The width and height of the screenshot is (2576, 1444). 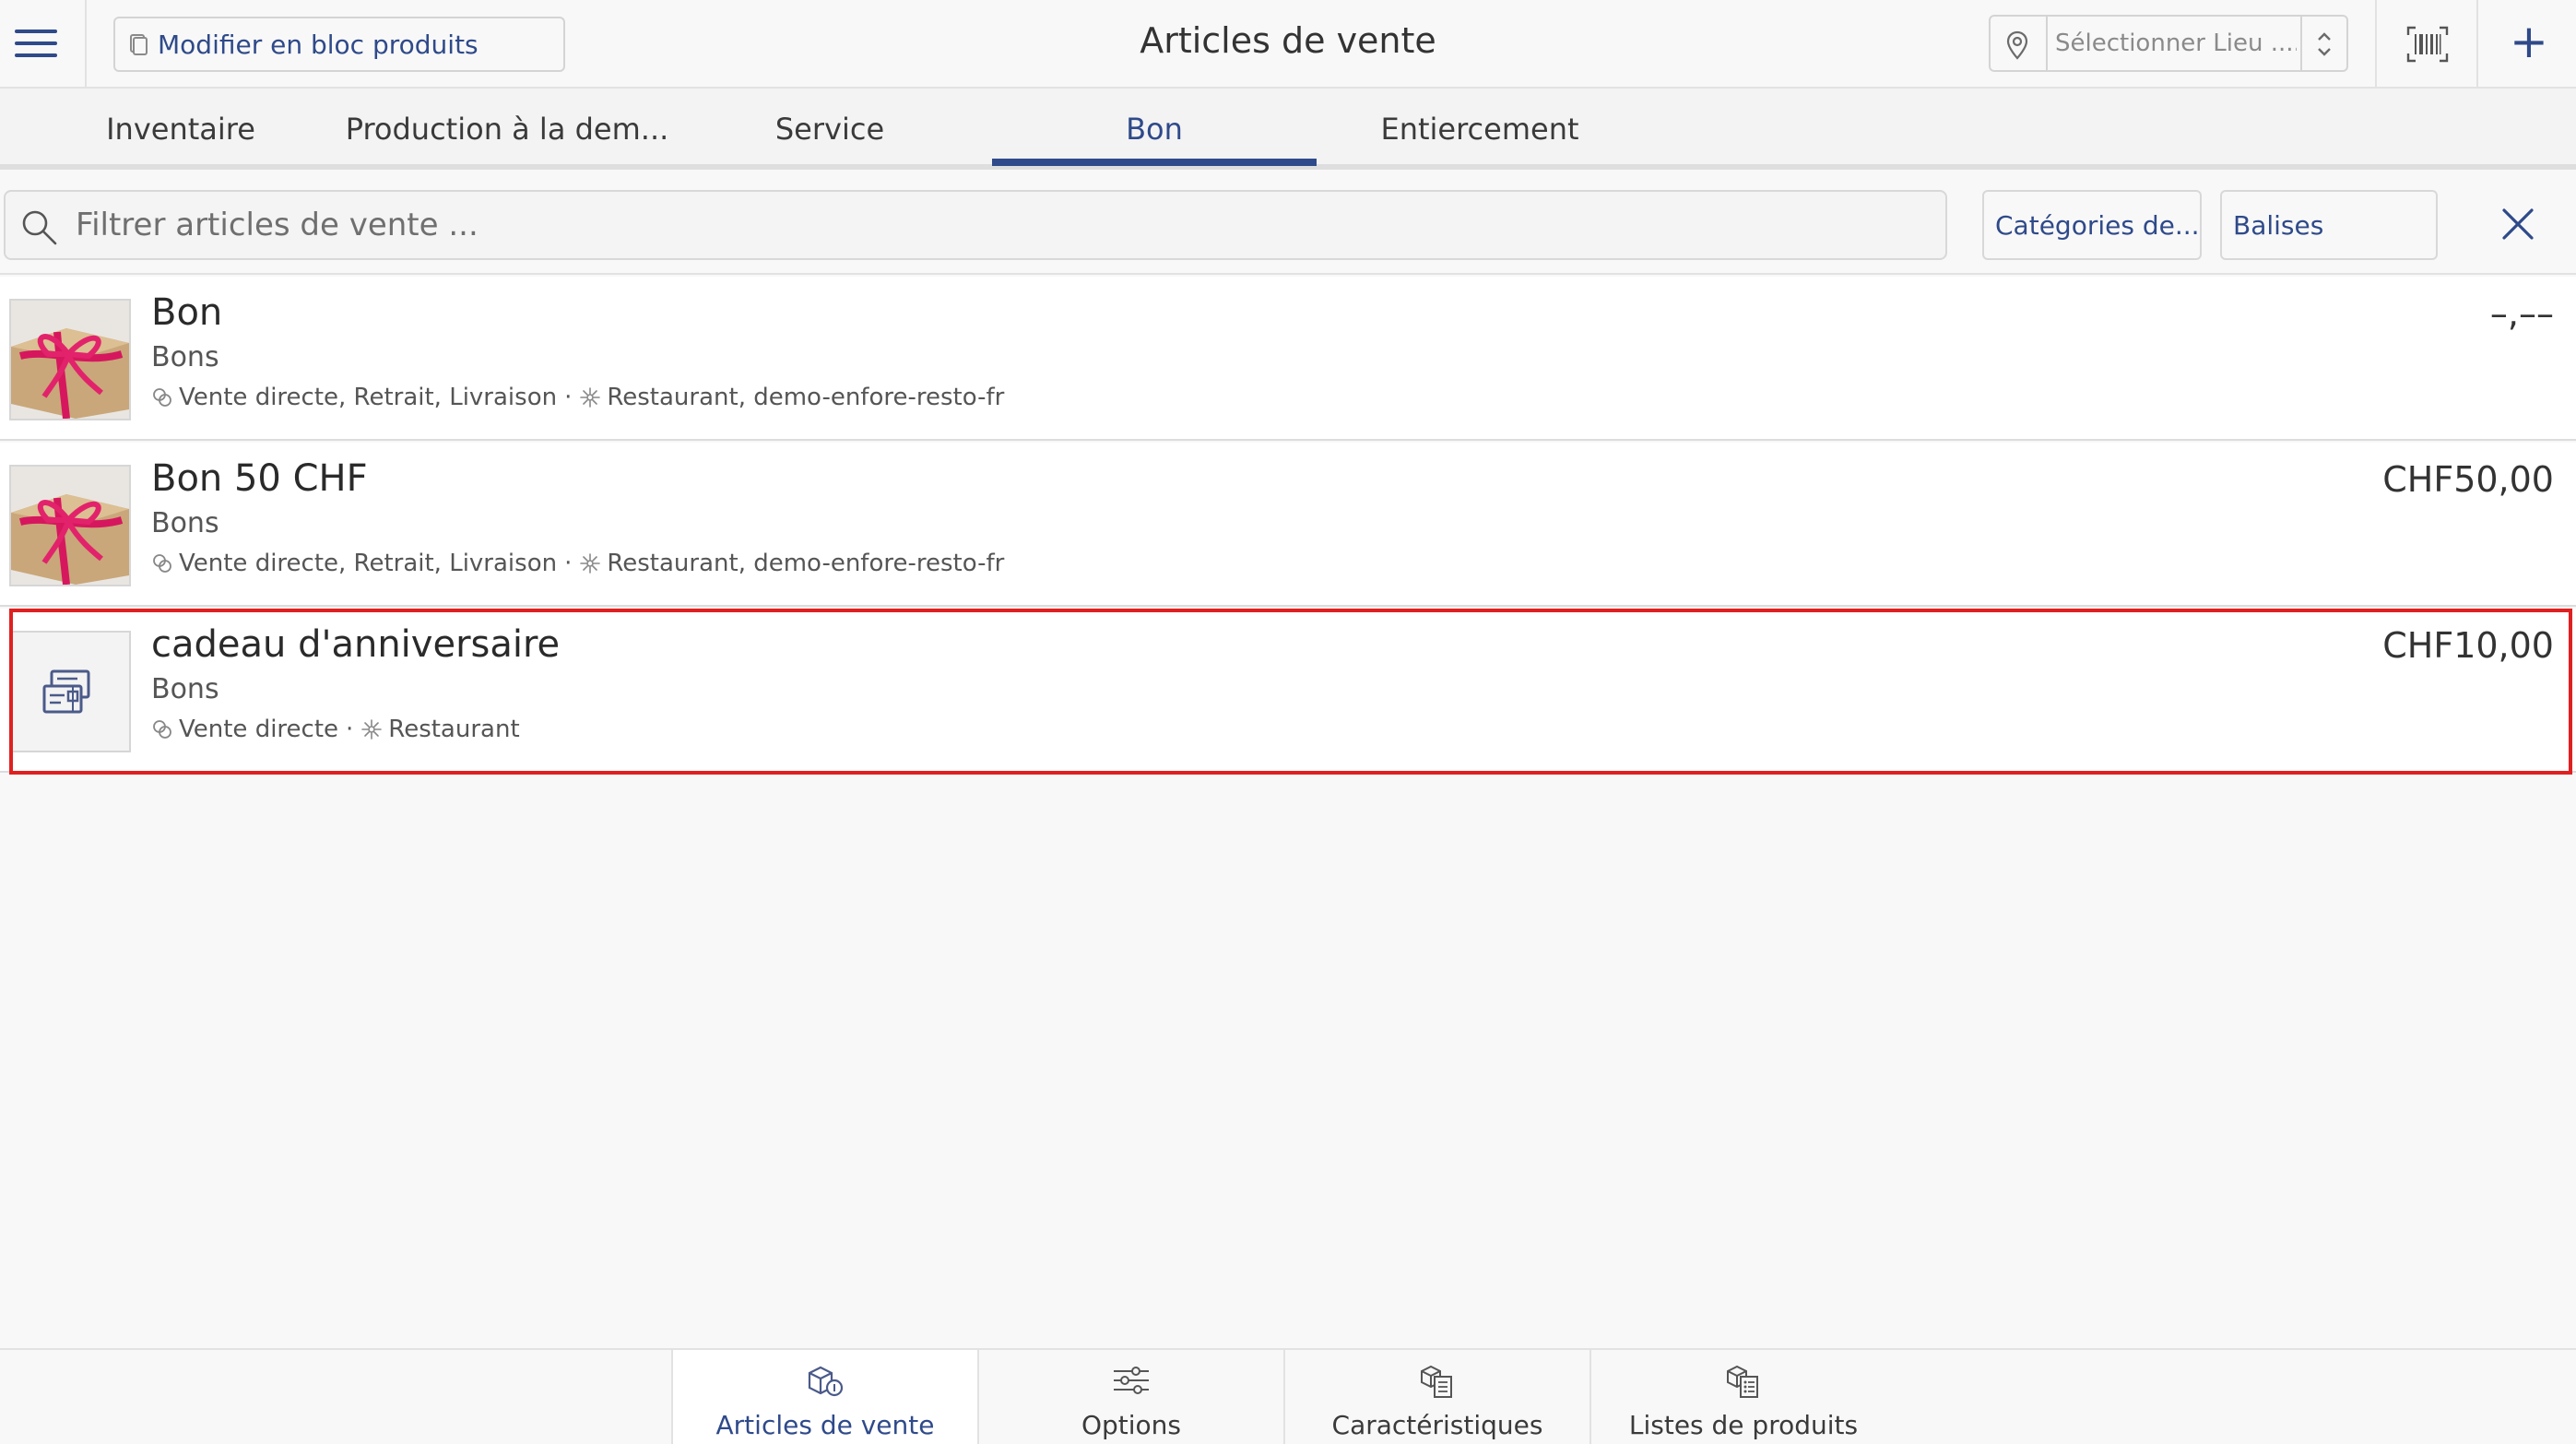 What do you see at coordinates (1154, 162) in the screenshot?
I see `active-tab-indicator` at bounding box center [1154, 162].